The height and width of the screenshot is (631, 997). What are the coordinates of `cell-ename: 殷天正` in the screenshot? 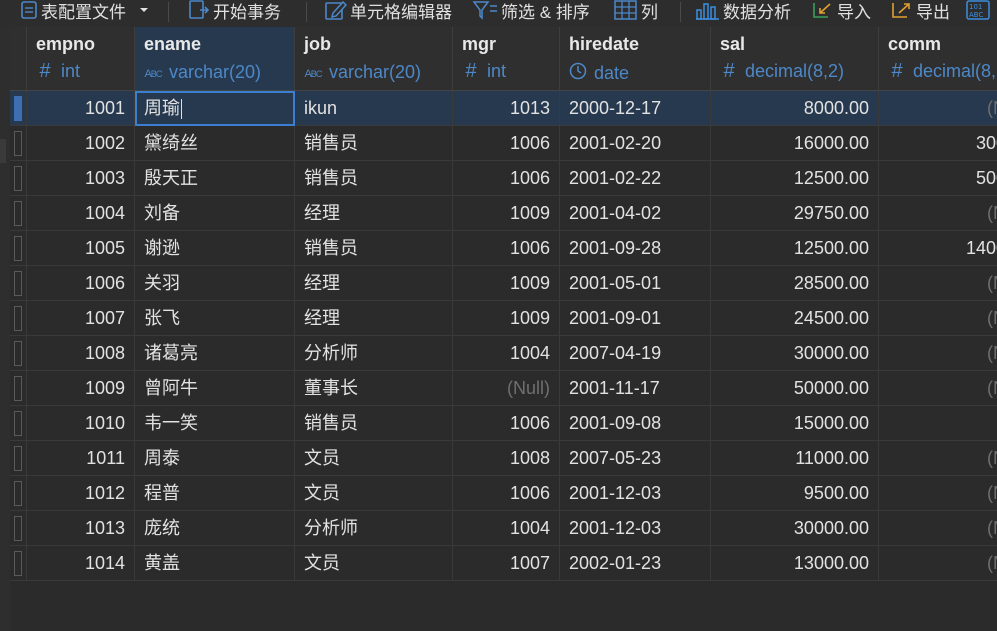 It's located at (215, 178).